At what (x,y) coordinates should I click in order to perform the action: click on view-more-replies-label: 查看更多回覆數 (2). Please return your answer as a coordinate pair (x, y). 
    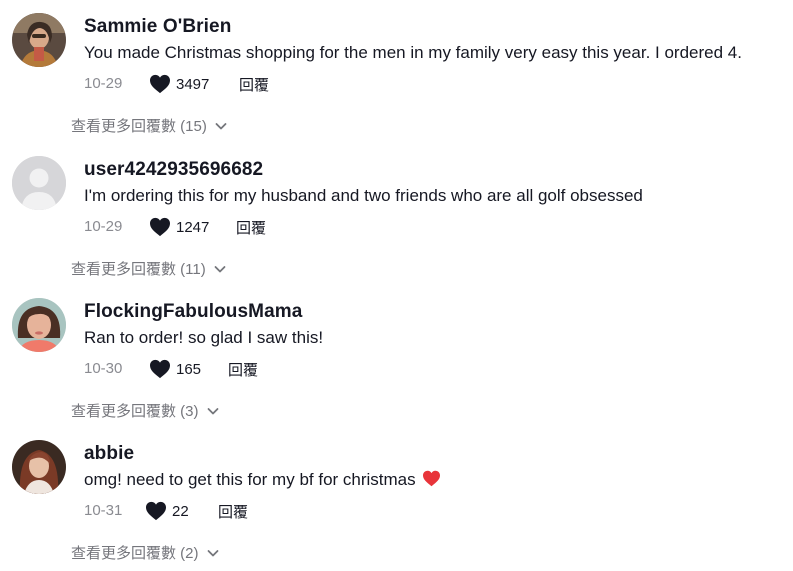
    Looking at the image, I should click on (135, 553).